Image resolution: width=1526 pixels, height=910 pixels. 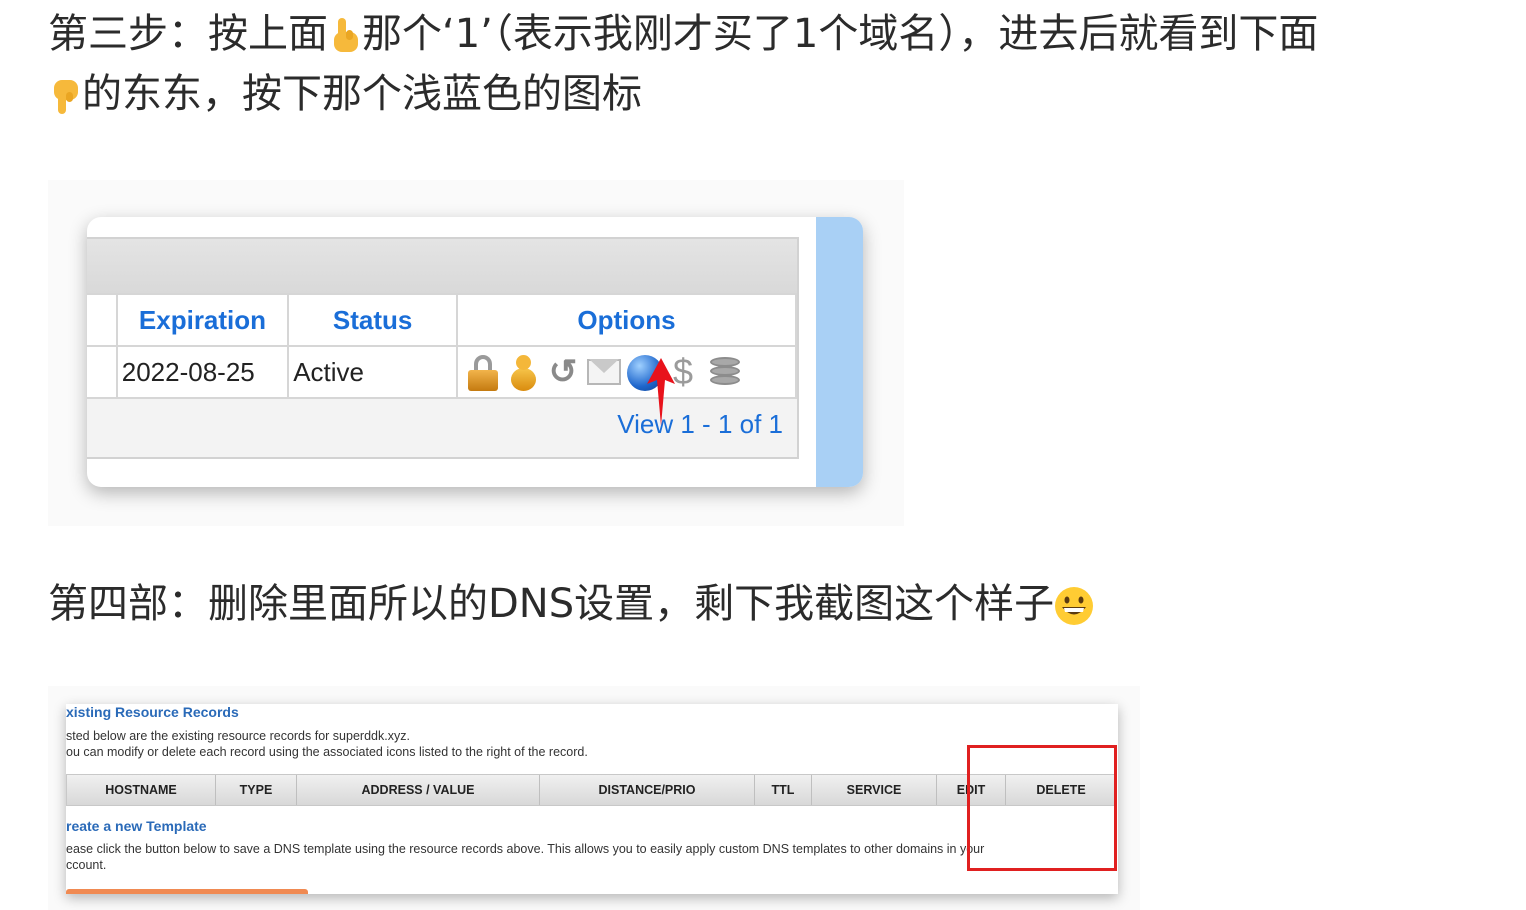 I want to click on database-icon, so click(x=723, y=372).